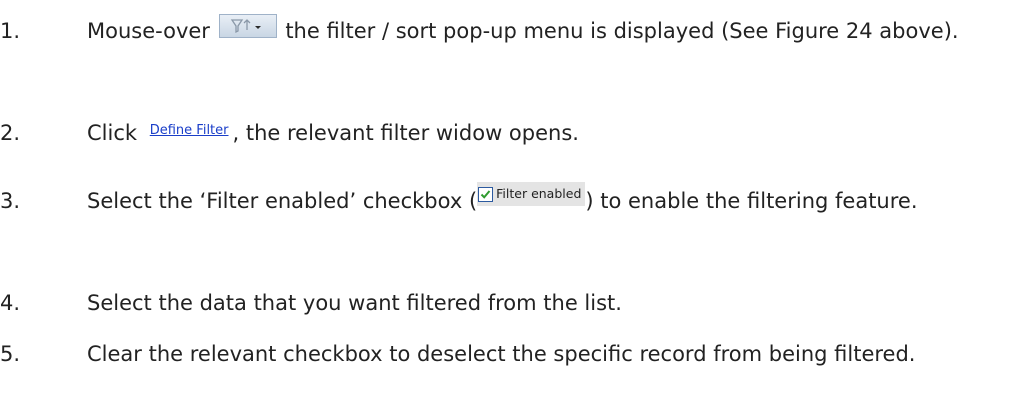  Describe the element at coordinates (751, 201) in the screenshot. I see `step-text-after-checkbox: ) to enable the filtering feature.` at that location.